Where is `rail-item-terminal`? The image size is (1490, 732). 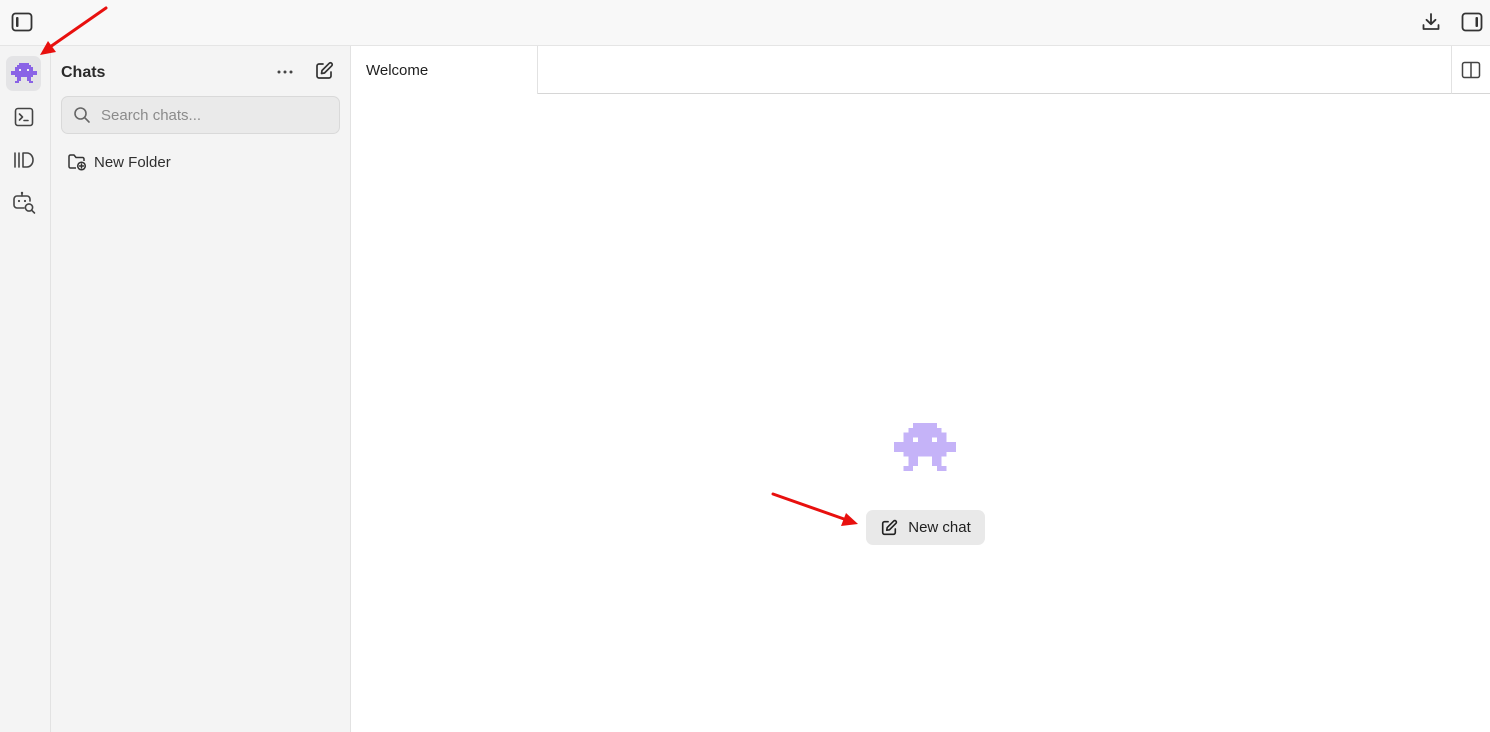 rail-item-terminal is located at coordinates (23, 116).